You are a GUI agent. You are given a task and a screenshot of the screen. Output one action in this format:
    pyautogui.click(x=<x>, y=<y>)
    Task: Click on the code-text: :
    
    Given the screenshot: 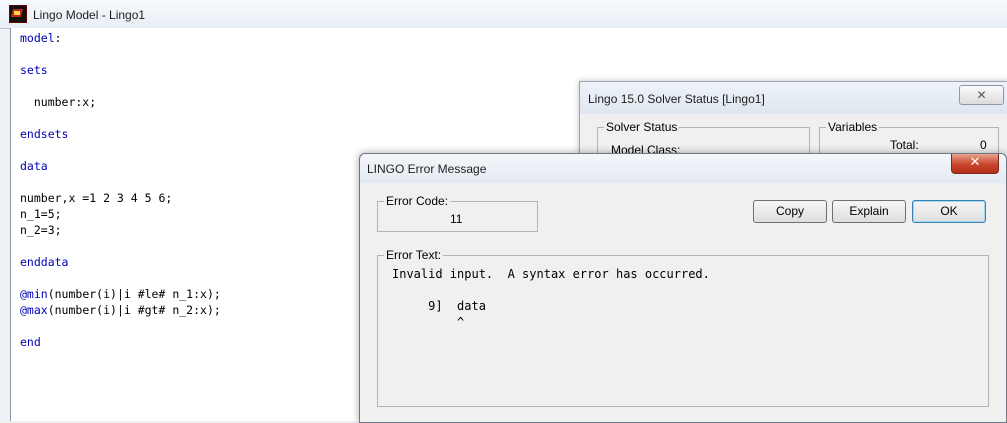 What is the action you would take?
    pyautogui.click(x=58, y=38)
    